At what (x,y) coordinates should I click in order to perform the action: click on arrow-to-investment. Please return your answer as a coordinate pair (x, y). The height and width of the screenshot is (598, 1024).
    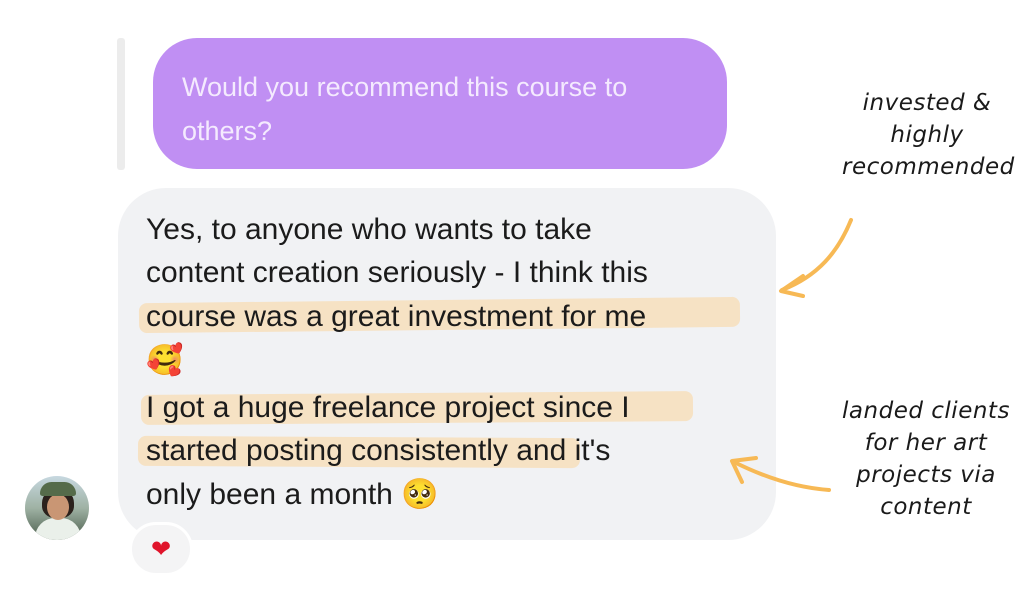
    Looking at the image, I should click on (816, 255).